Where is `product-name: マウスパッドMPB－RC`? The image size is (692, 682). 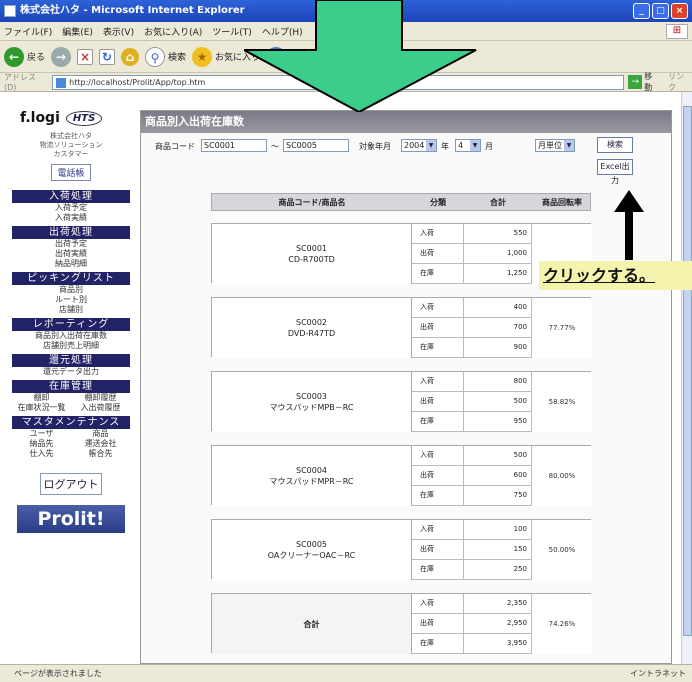
product-name: マウスパッドMPB－RC is located at coordinates (311, 407).